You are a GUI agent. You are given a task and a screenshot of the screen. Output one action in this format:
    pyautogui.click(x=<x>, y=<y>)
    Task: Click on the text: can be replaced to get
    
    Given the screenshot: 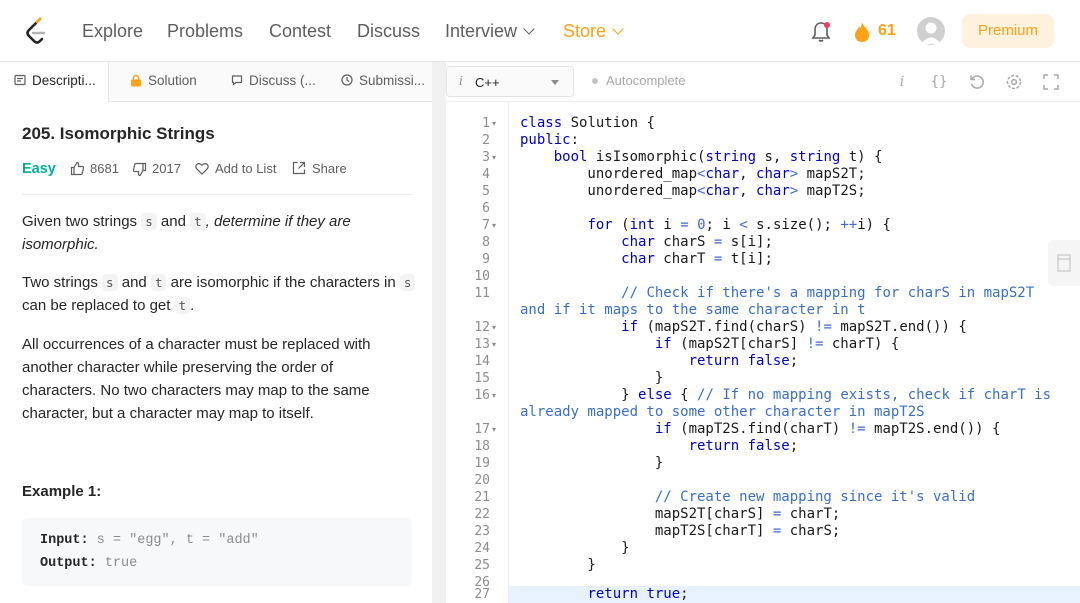 What is the action you would take?
    pyautogui.click(x=98, y=305)
    